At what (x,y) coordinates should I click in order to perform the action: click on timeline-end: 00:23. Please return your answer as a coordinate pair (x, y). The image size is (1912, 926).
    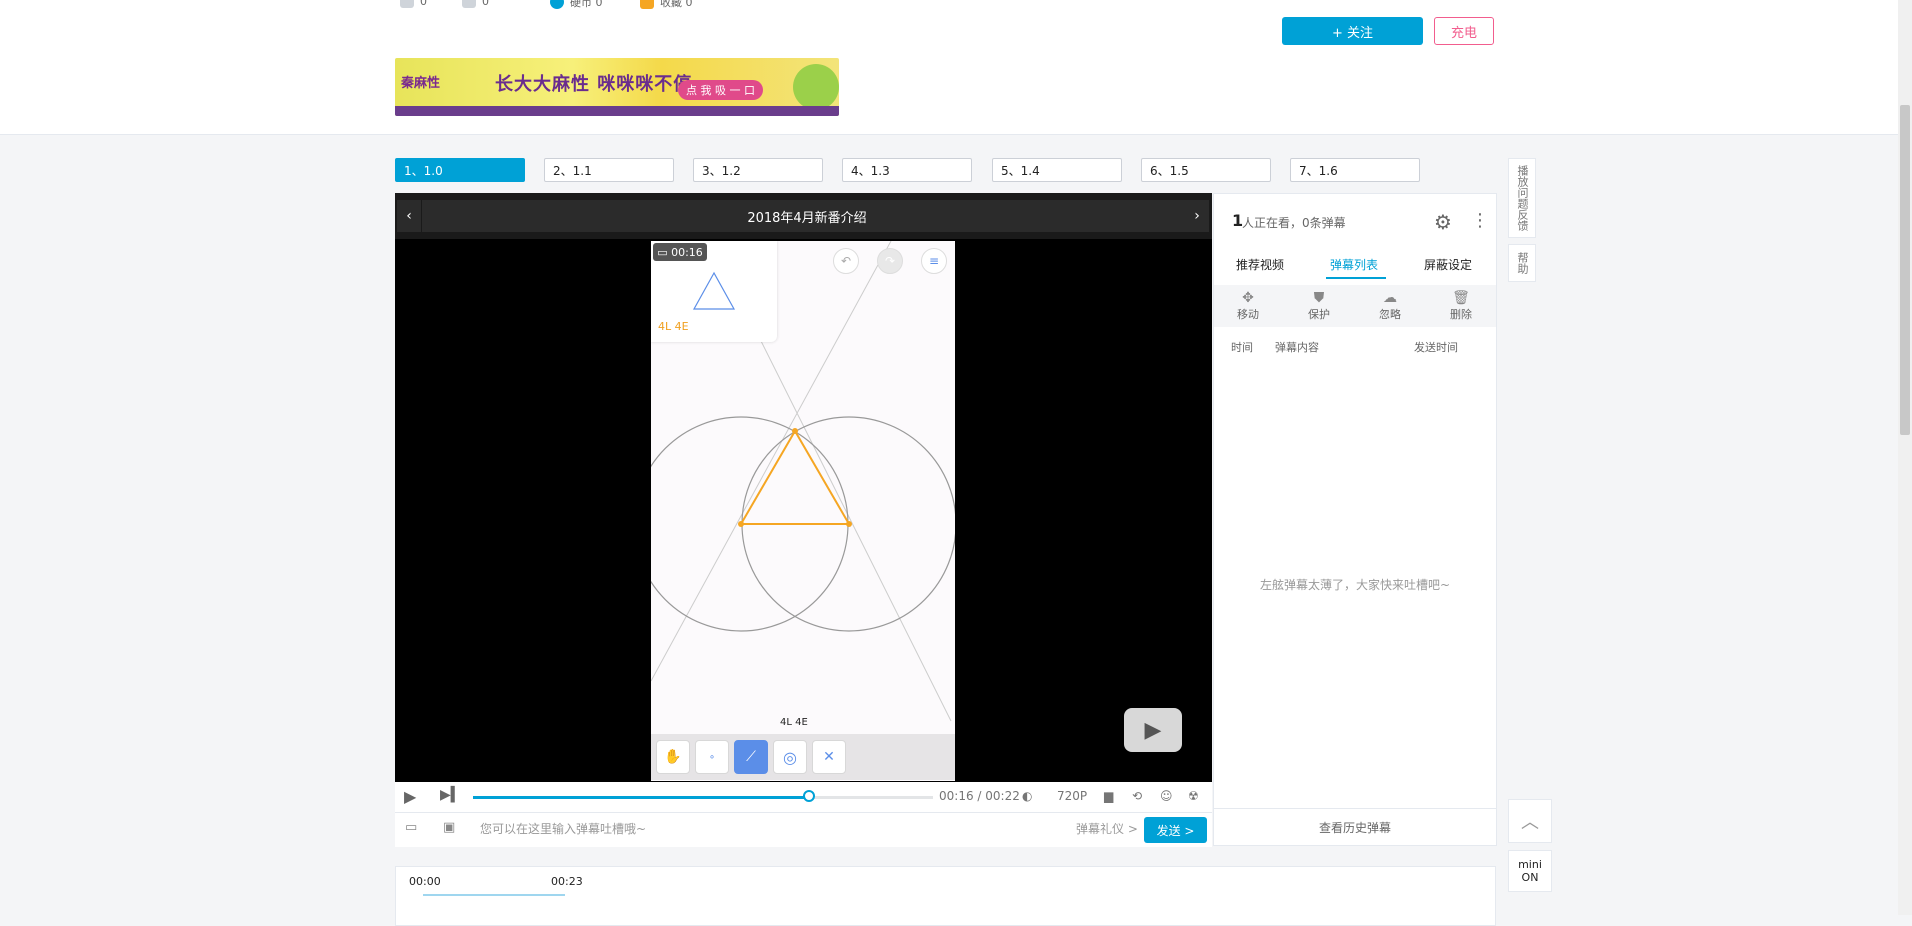
    Looking at the image, I should click on (567, 881).